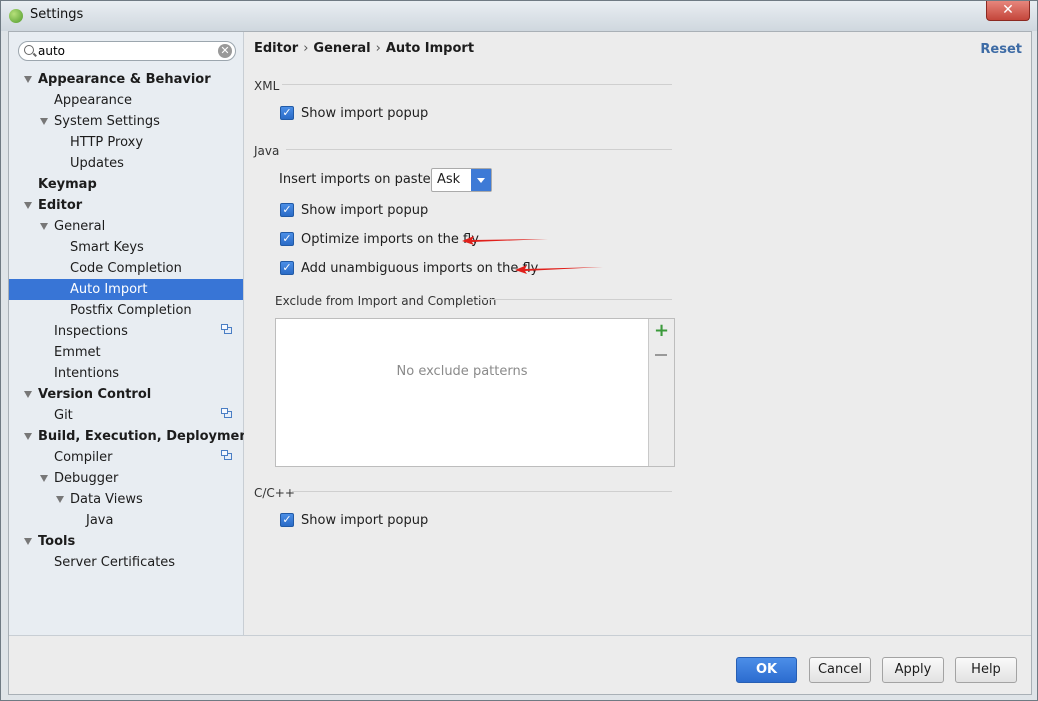  Describe the element at coordinates (481, 180) in the screenshot. I see `dropdown-arrow-icon` at that location.